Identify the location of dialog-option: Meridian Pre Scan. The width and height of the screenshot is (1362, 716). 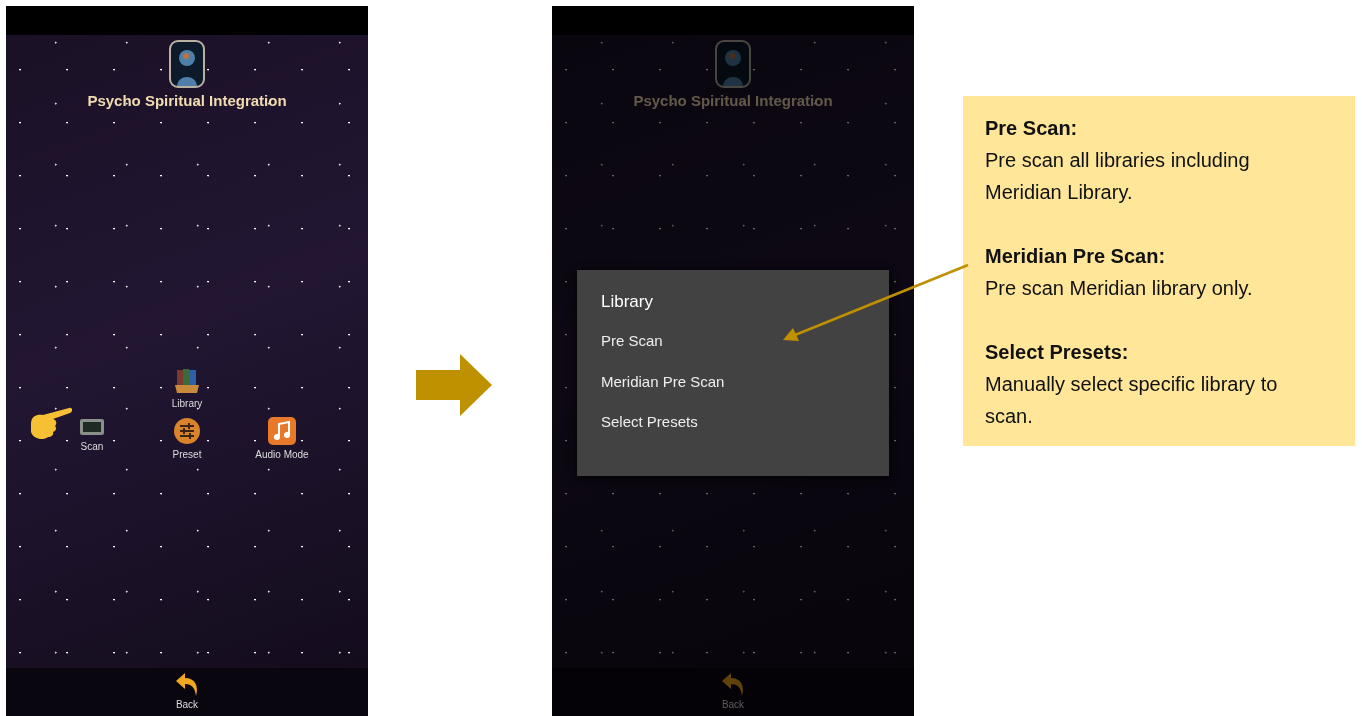
(733, 393).